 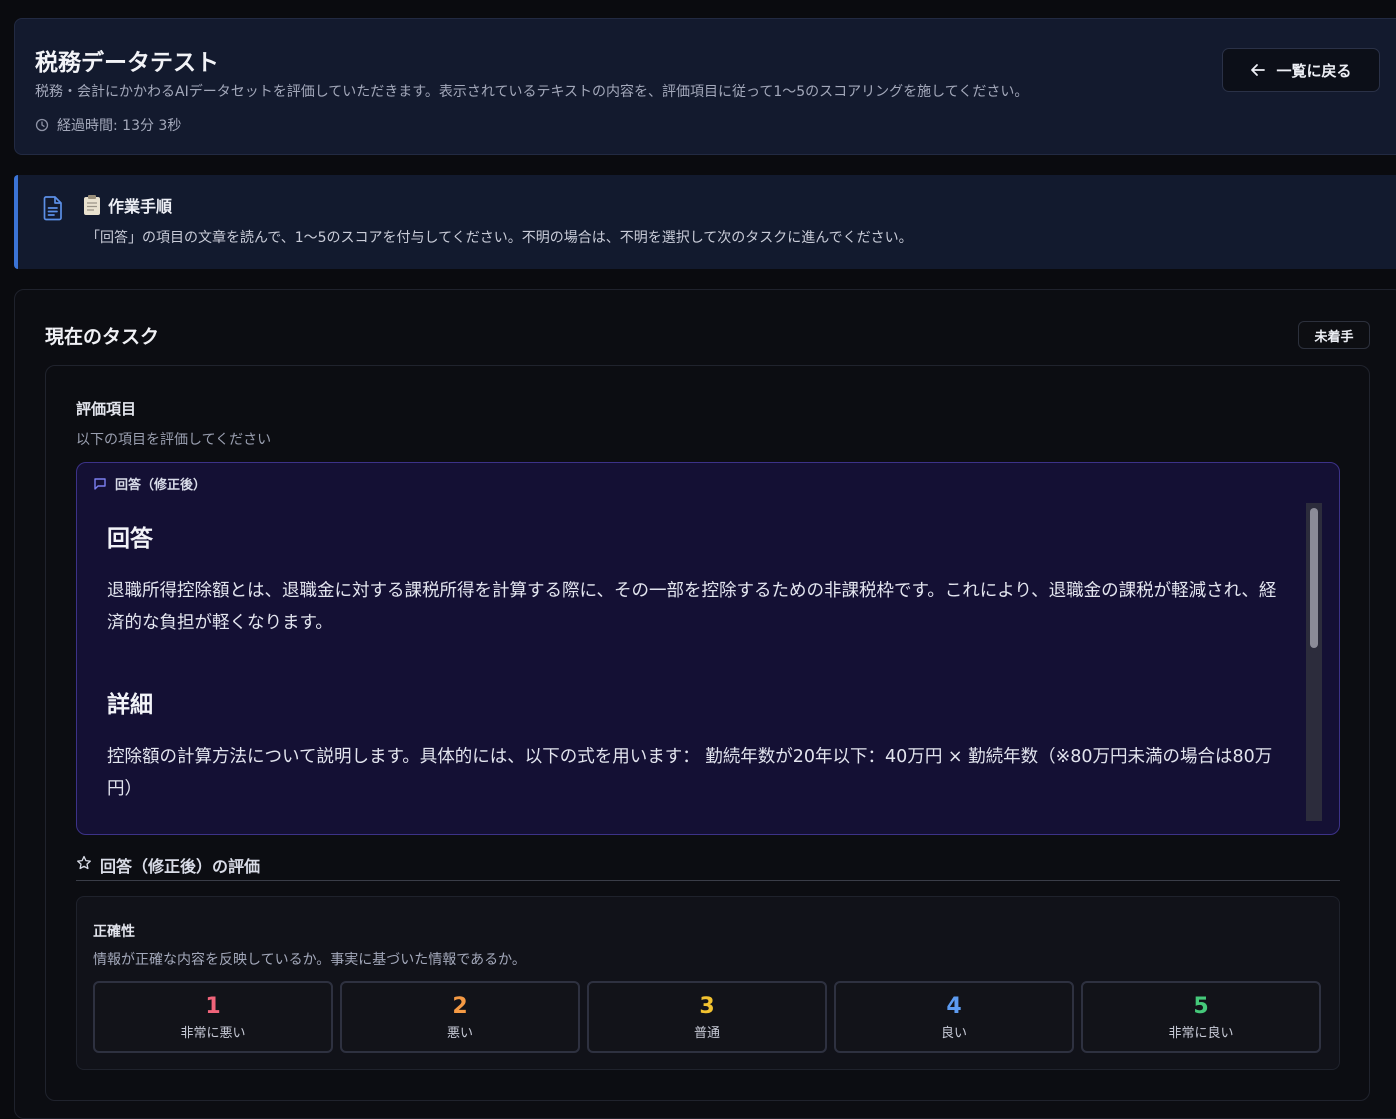 What do you see at coordinates (1334, 335) in the screenshot?
I see `status-badge: 未着手` at bounding box center [1334, 335].